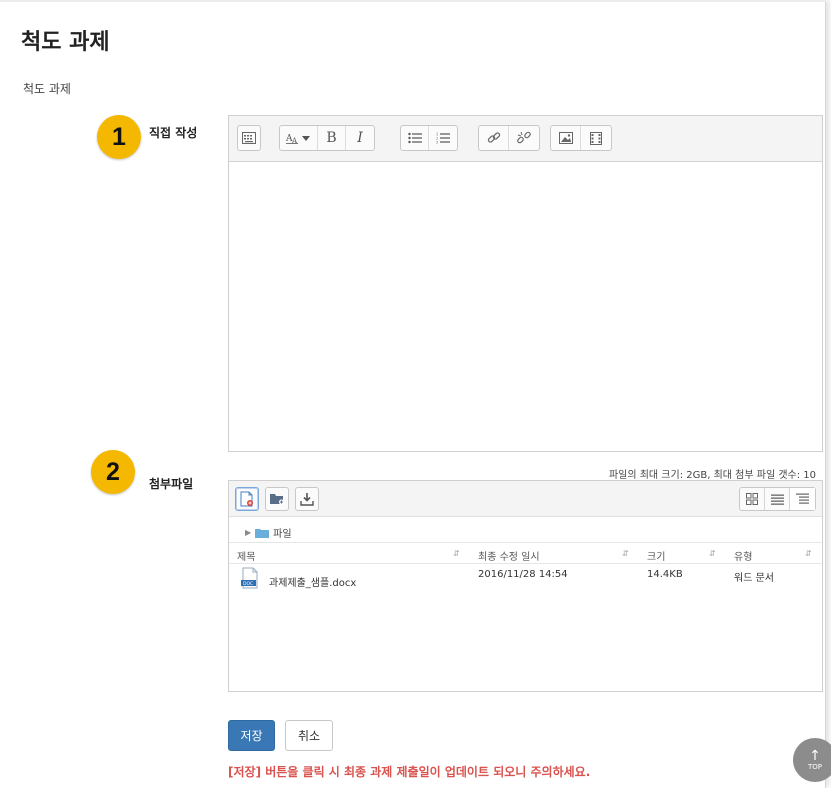  Describe the element at coordinates (523, 574) in the screenshot. I see `file-modified: 2016/11/28 14:54` at that location.